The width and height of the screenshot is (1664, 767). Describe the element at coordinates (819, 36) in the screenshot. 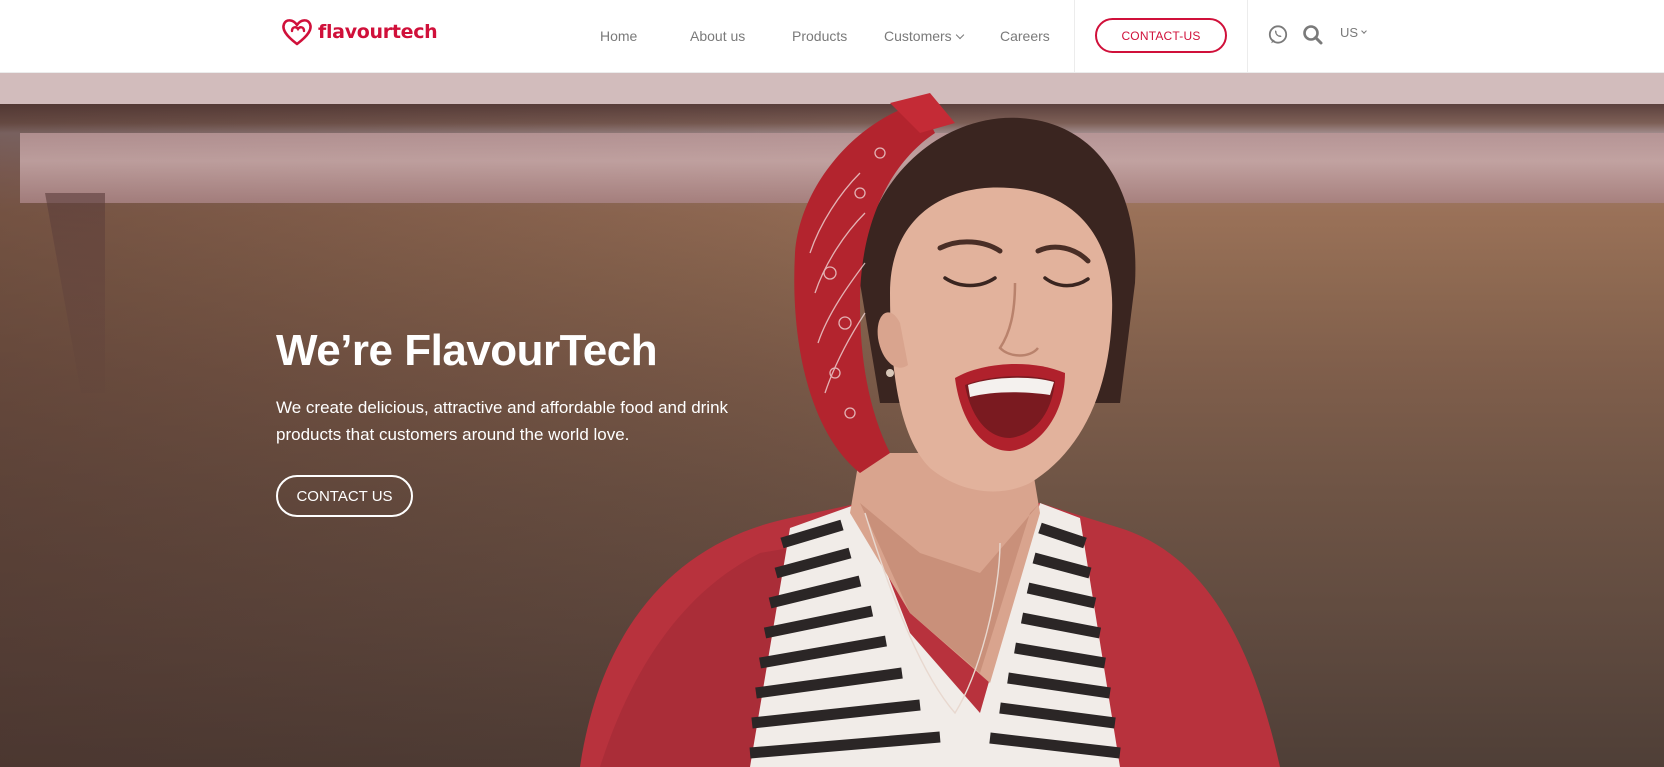

I see `nav-item-products: Products` at that location.